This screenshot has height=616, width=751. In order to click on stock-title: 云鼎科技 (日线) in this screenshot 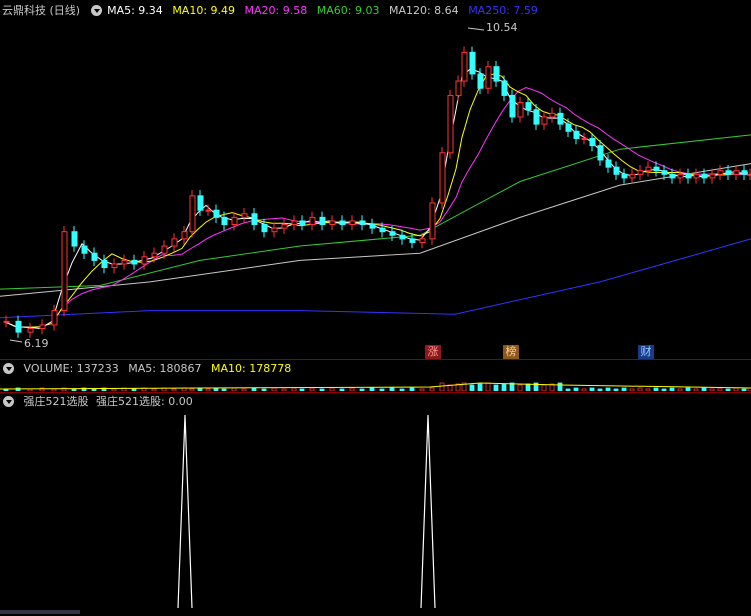, I will do `click(41, 10)`.